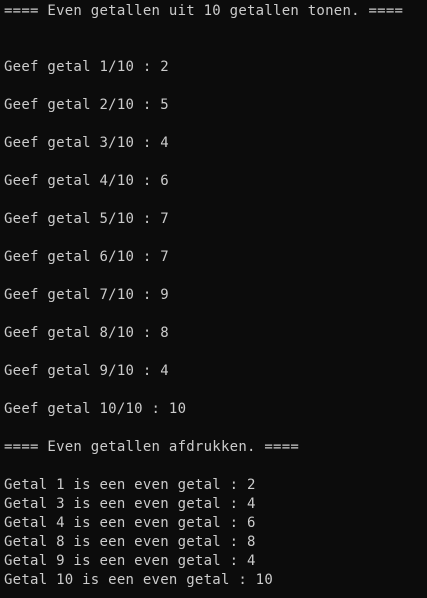 The width and height of the screenshot is (427, 598). Describe the element at coordinates (152, 447) in the screenshot. I see `print-header: ==== Even getallen afdrukken. ====` at that location.